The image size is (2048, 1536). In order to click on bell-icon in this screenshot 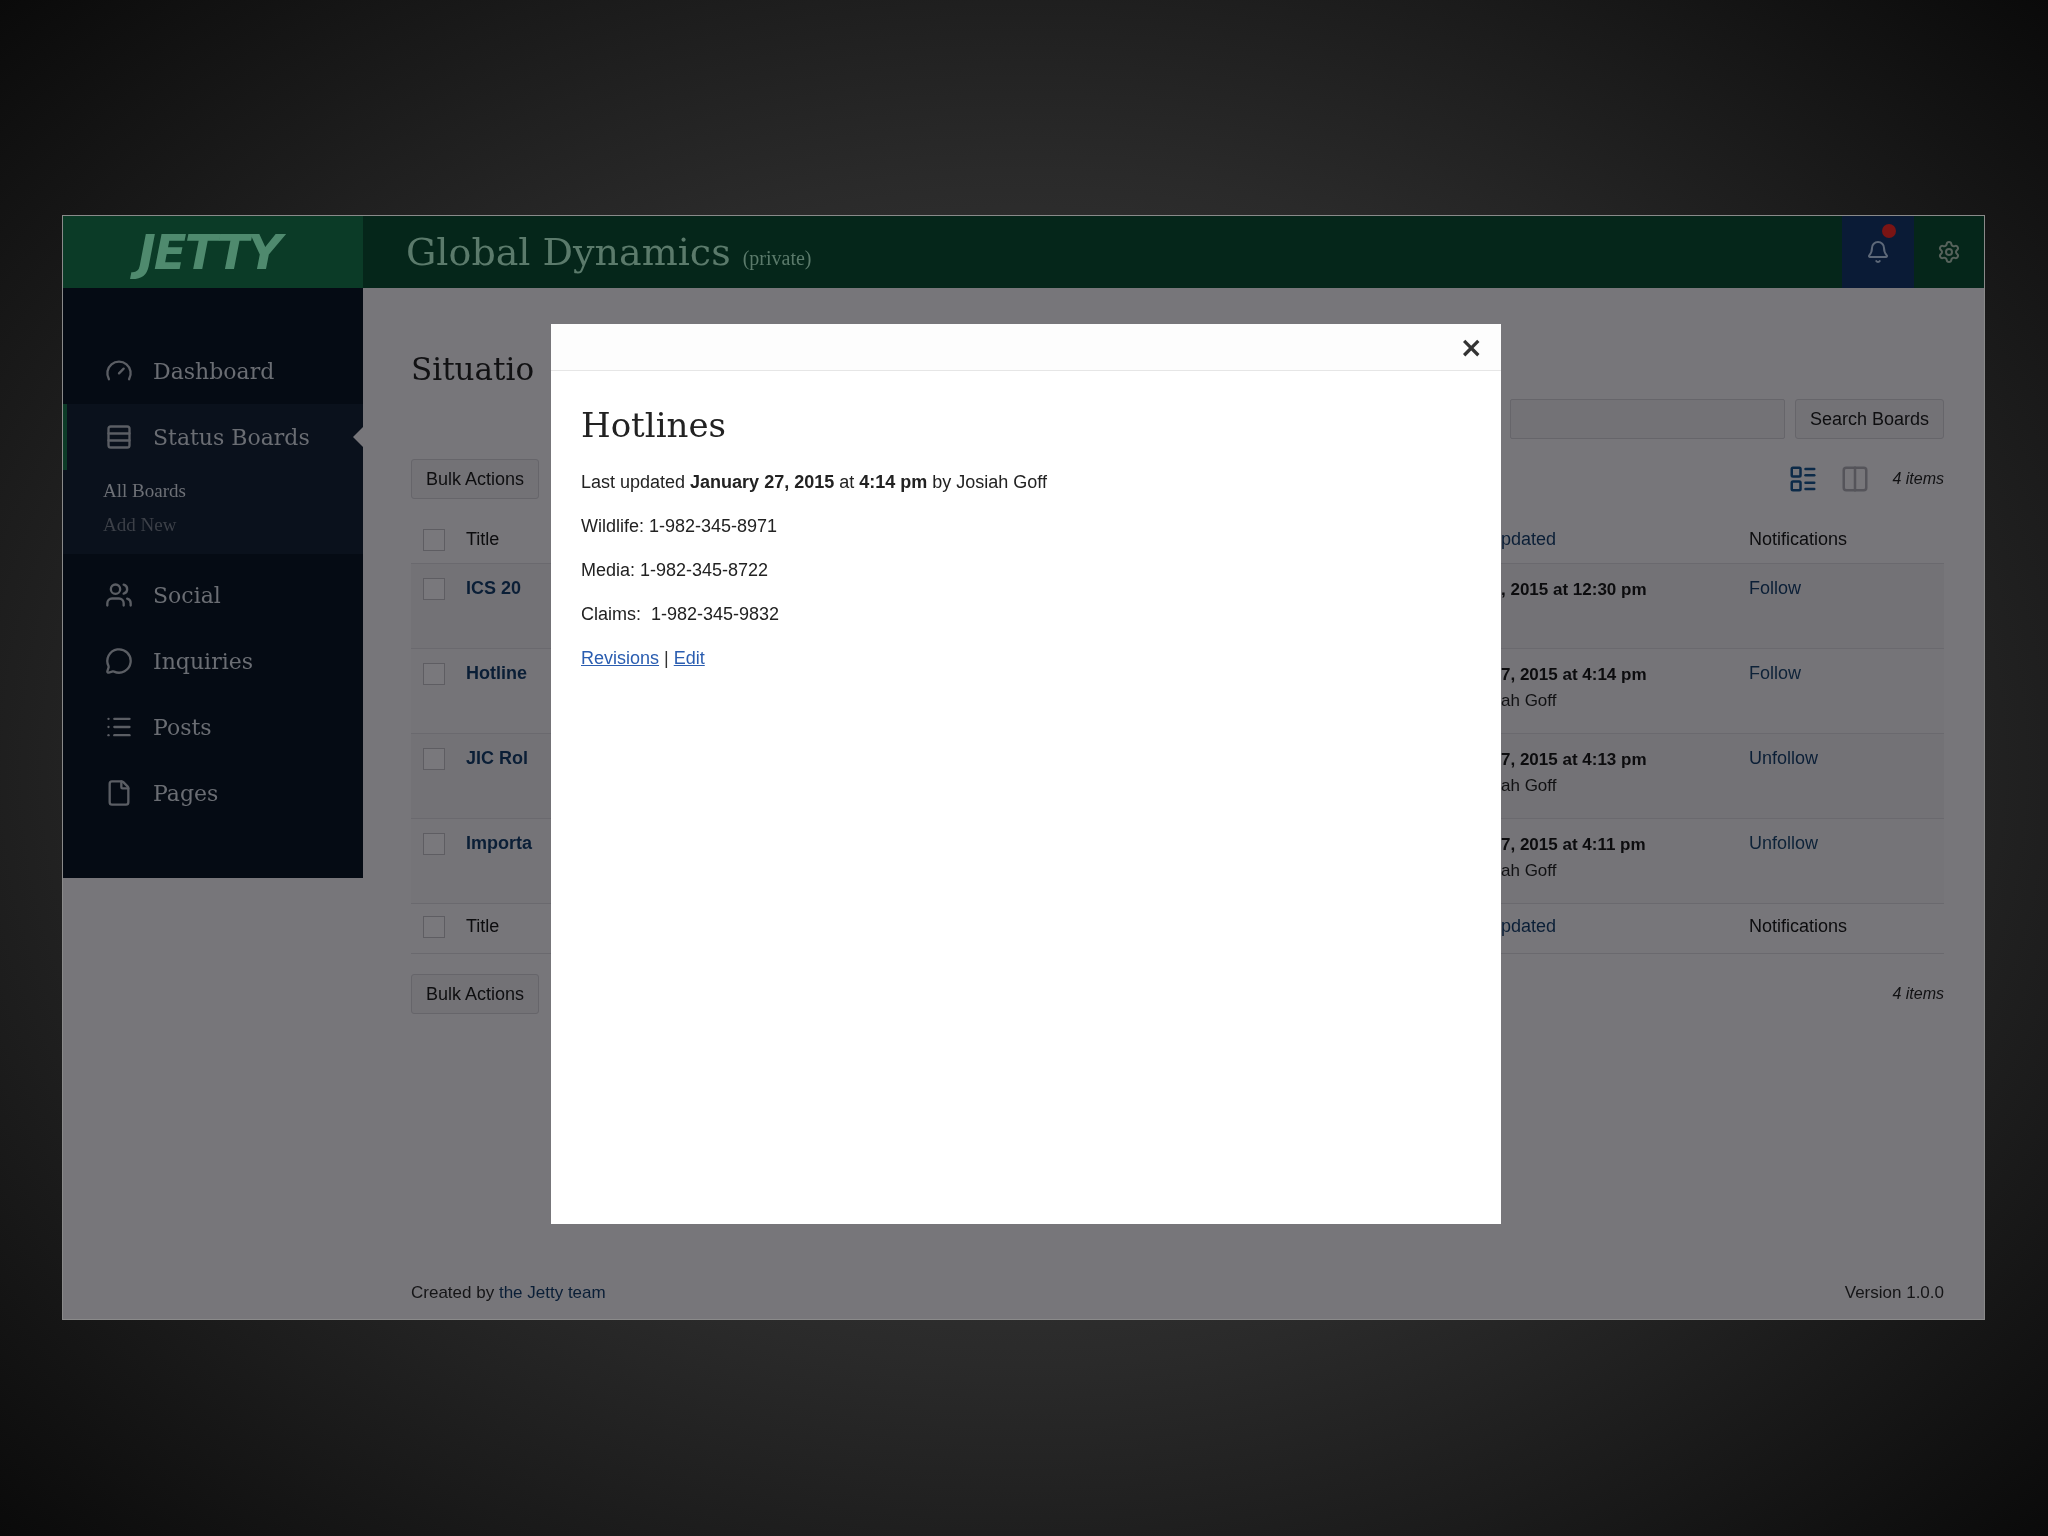, I will do `click(1878, 252)`.